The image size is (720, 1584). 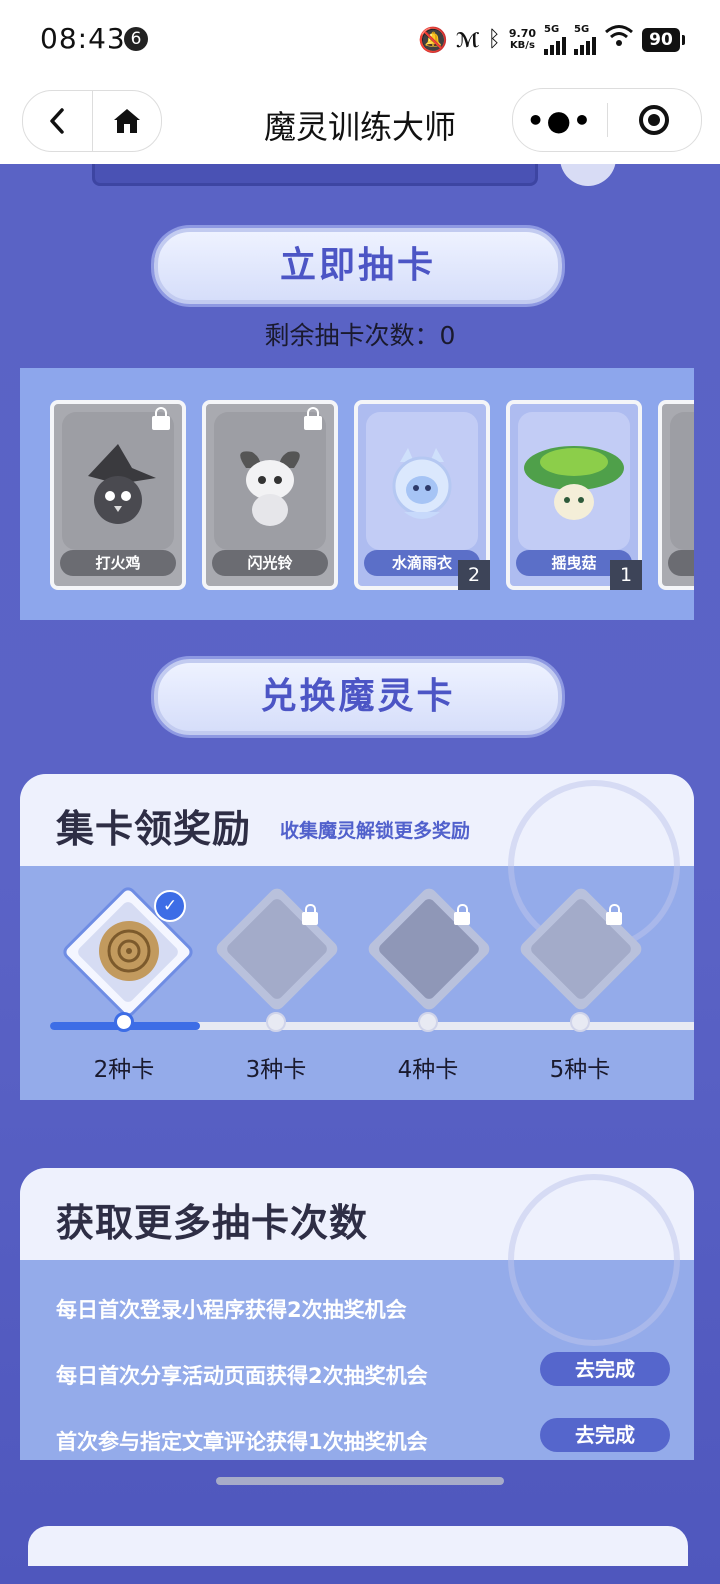 I want to click on panel-title: 集卡领奖励, so click(x=154, y=829).